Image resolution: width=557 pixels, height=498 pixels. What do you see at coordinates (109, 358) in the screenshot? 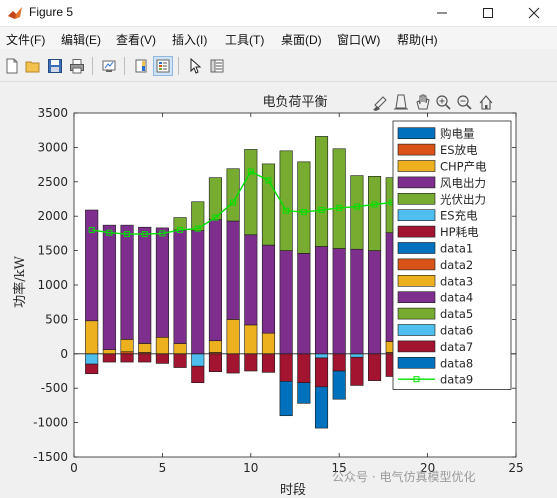
I see `bar-neg-s1-t2` at bounding box center [109, 358].